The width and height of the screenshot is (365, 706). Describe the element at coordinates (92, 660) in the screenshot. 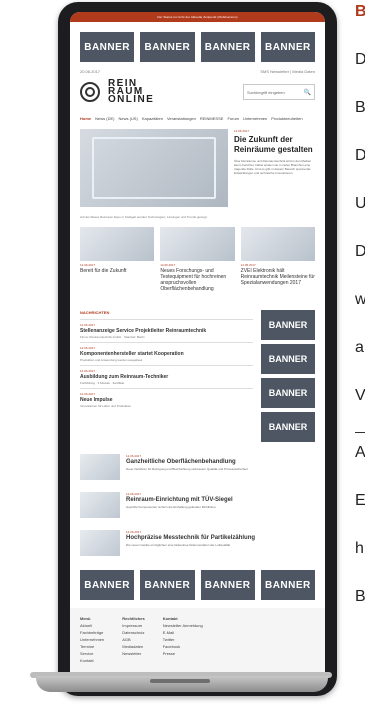

I see `footer-link: Kontakt` at that location.